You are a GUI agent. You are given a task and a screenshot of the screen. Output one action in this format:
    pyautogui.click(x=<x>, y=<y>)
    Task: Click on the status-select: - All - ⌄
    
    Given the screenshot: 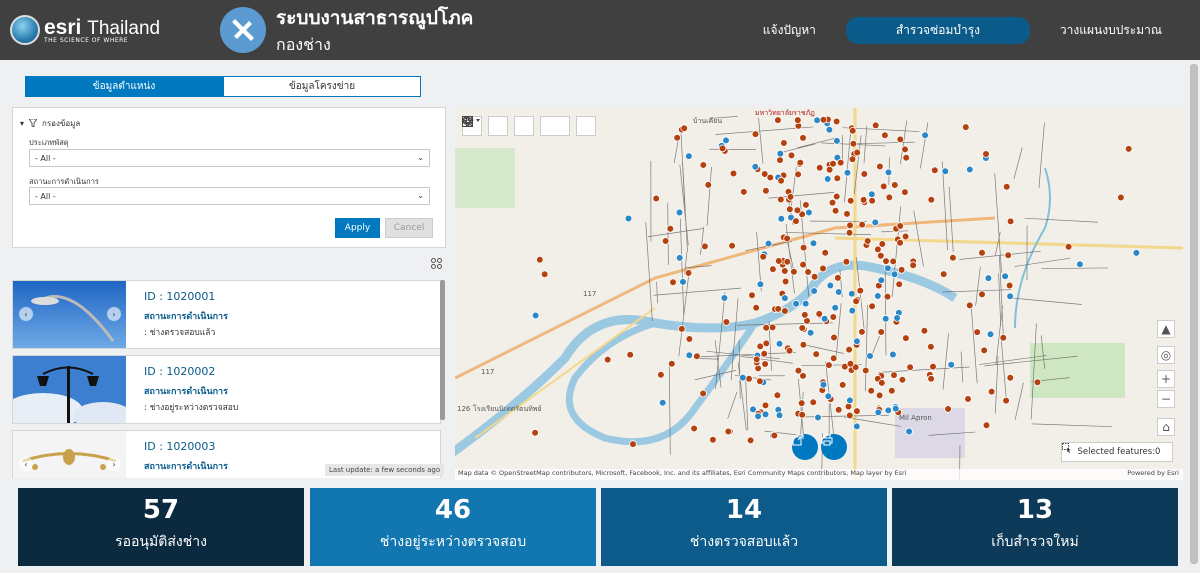 What is the action you would take?
    pyautogui.click(x=229, y=196)
    